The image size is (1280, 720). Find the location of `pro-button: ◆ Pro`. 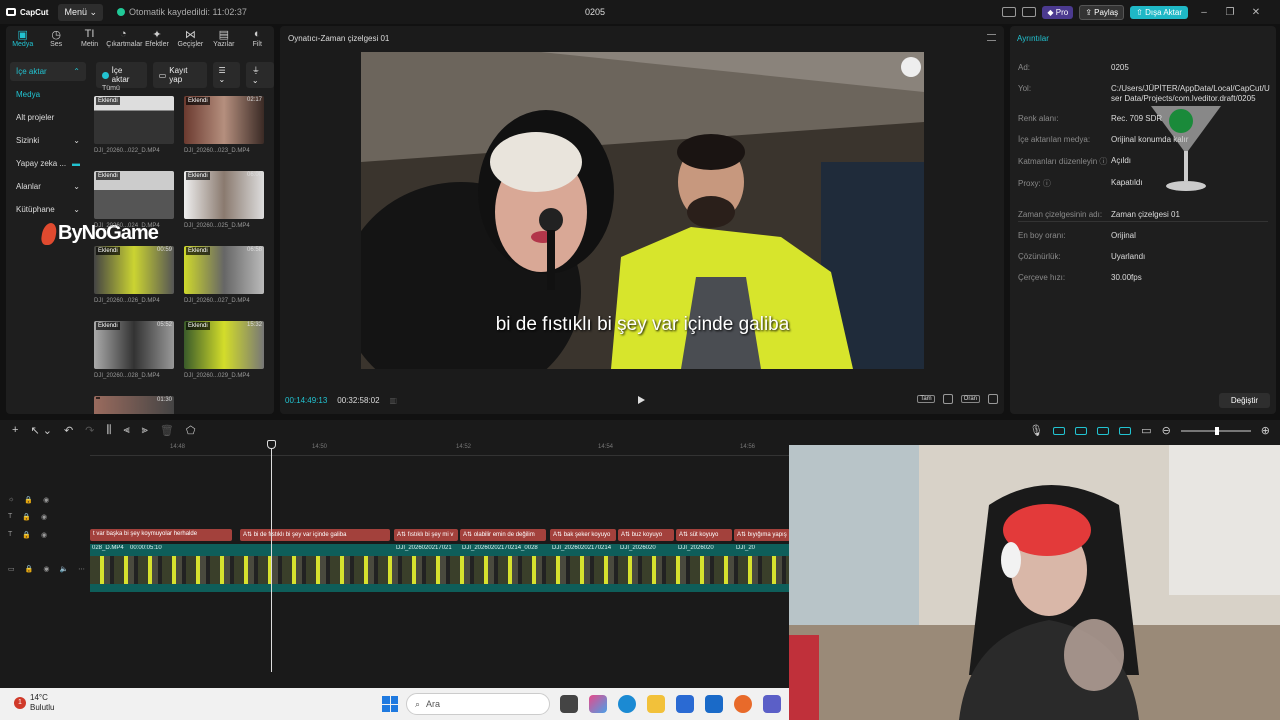

pro-button: ◆ Pro is located at coordinates (1058, 12).